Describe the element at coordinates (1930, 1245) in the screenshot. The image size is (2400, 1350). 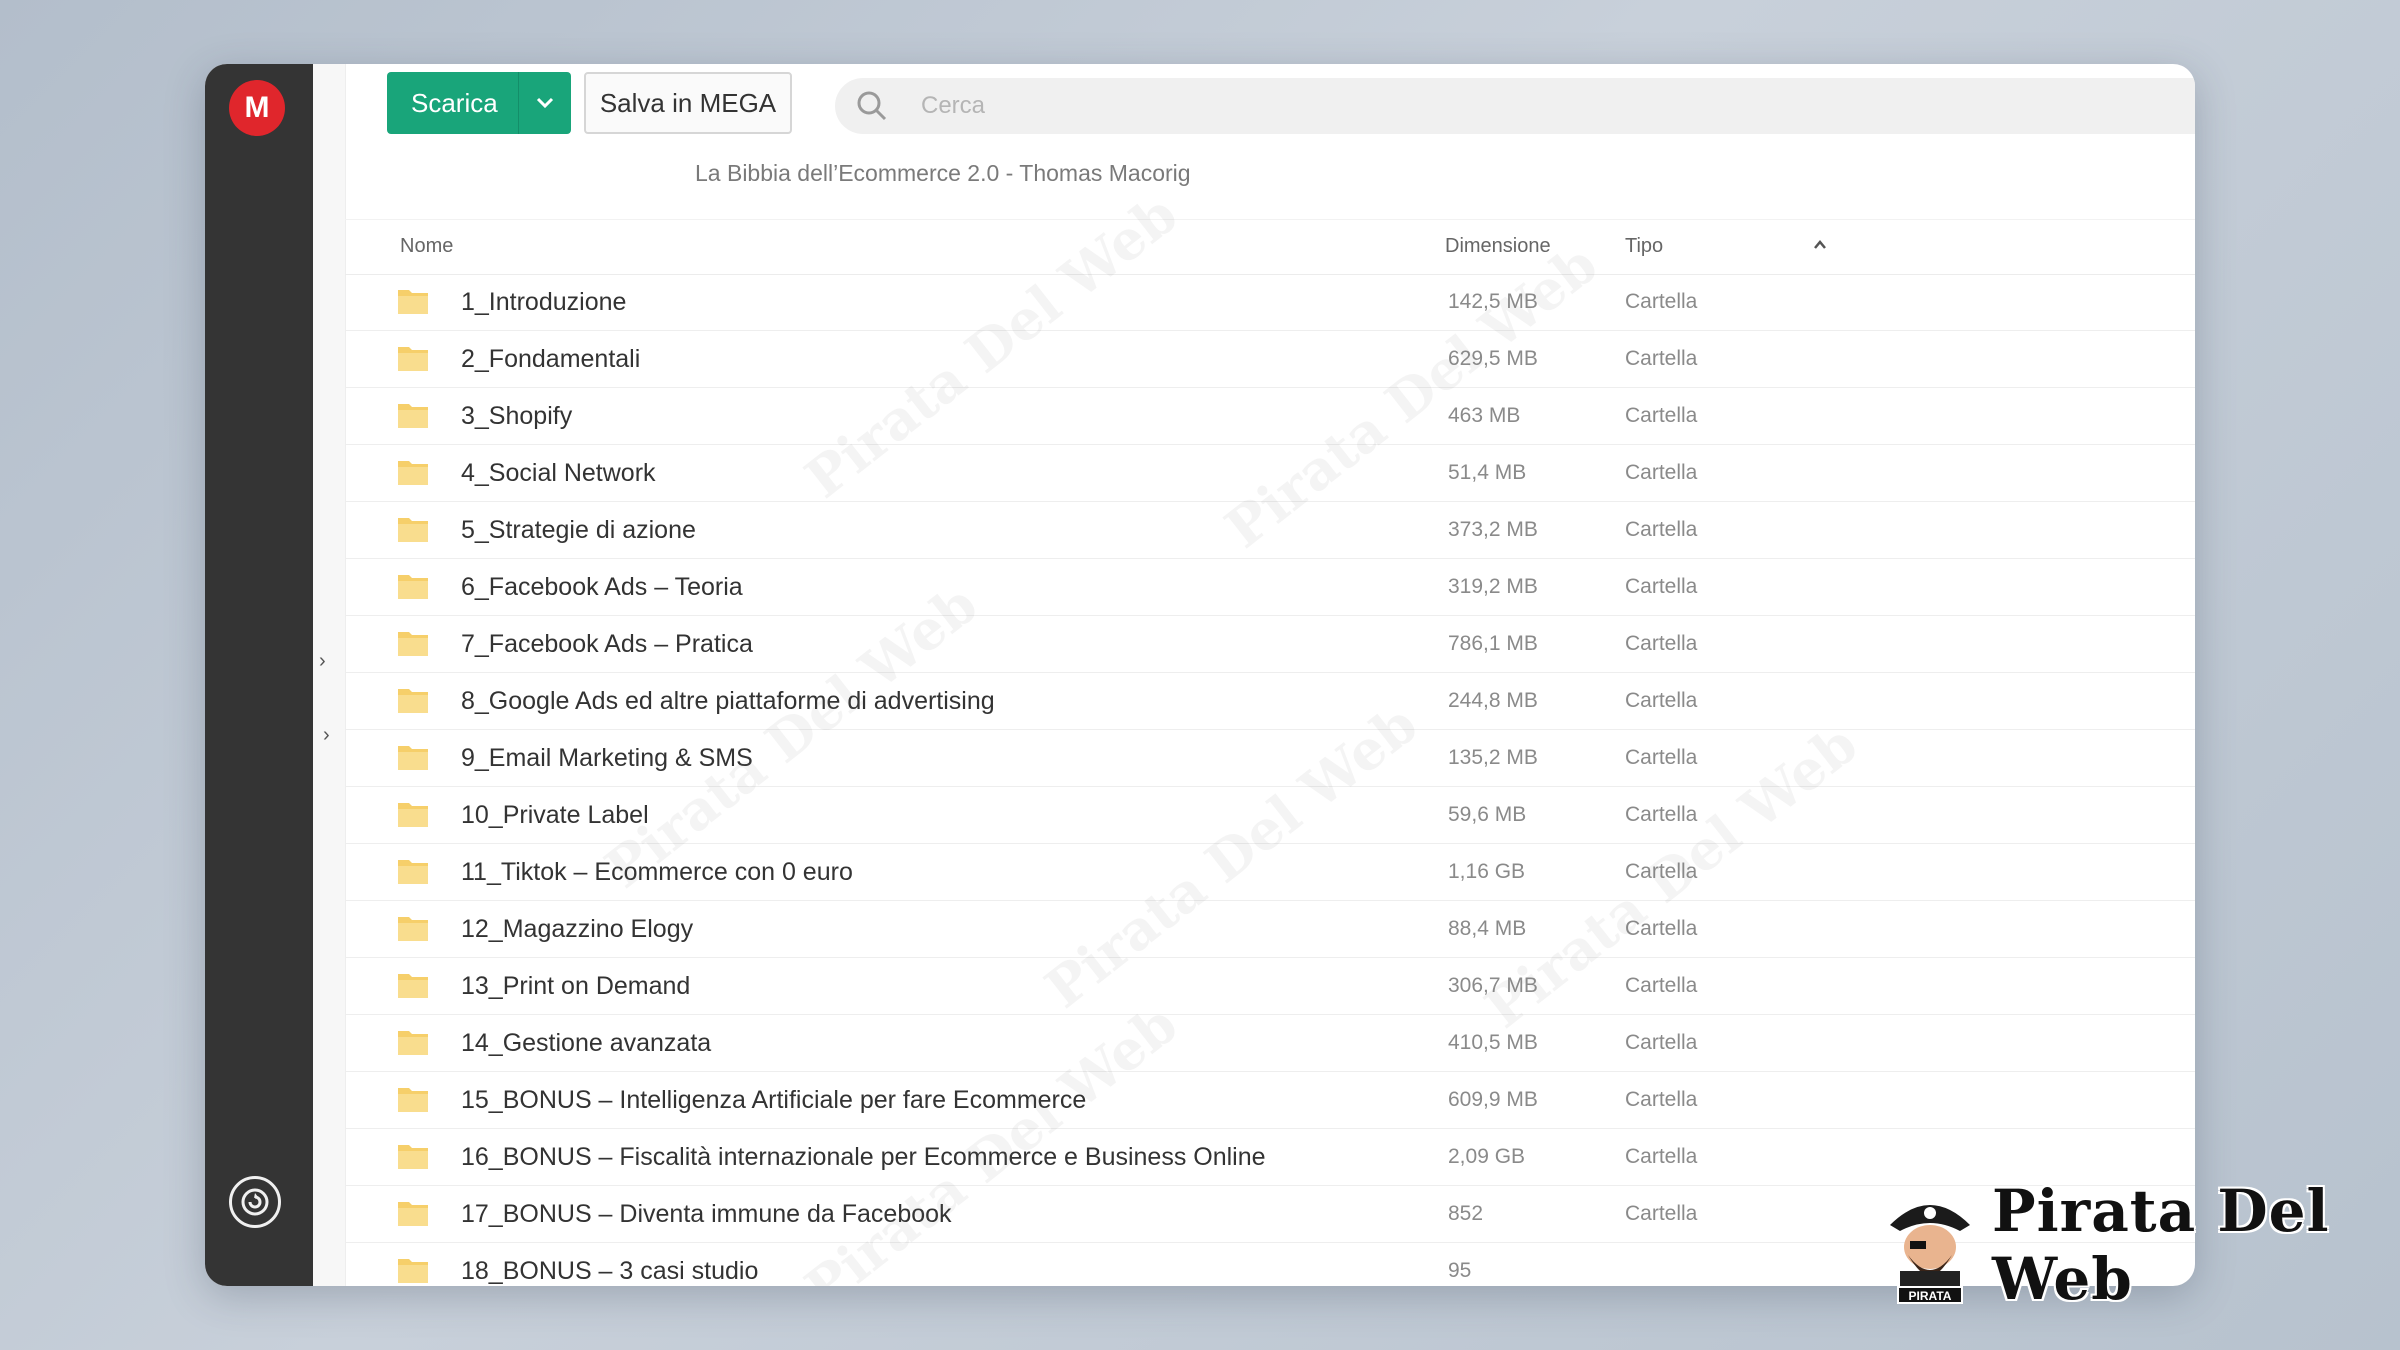
I see `pirate-mascot-icon: PIRATA` at that location.